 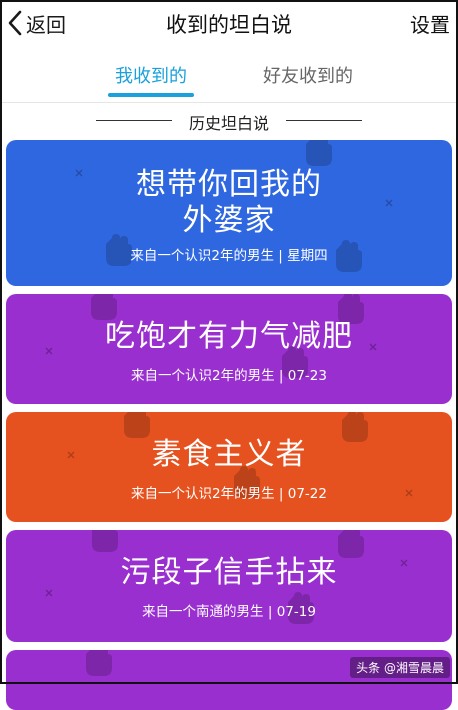 I want to click on tab-bar: 我收到的 好友收到的, so click(x=229, y=77).